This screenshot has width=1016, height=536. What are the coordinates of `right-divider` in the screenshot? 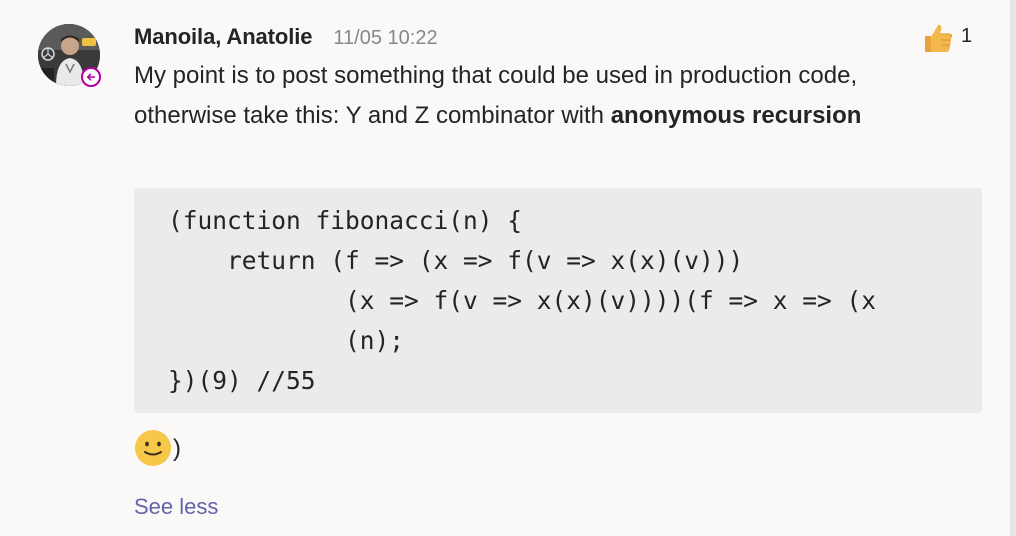 It's located at (1013, 268).